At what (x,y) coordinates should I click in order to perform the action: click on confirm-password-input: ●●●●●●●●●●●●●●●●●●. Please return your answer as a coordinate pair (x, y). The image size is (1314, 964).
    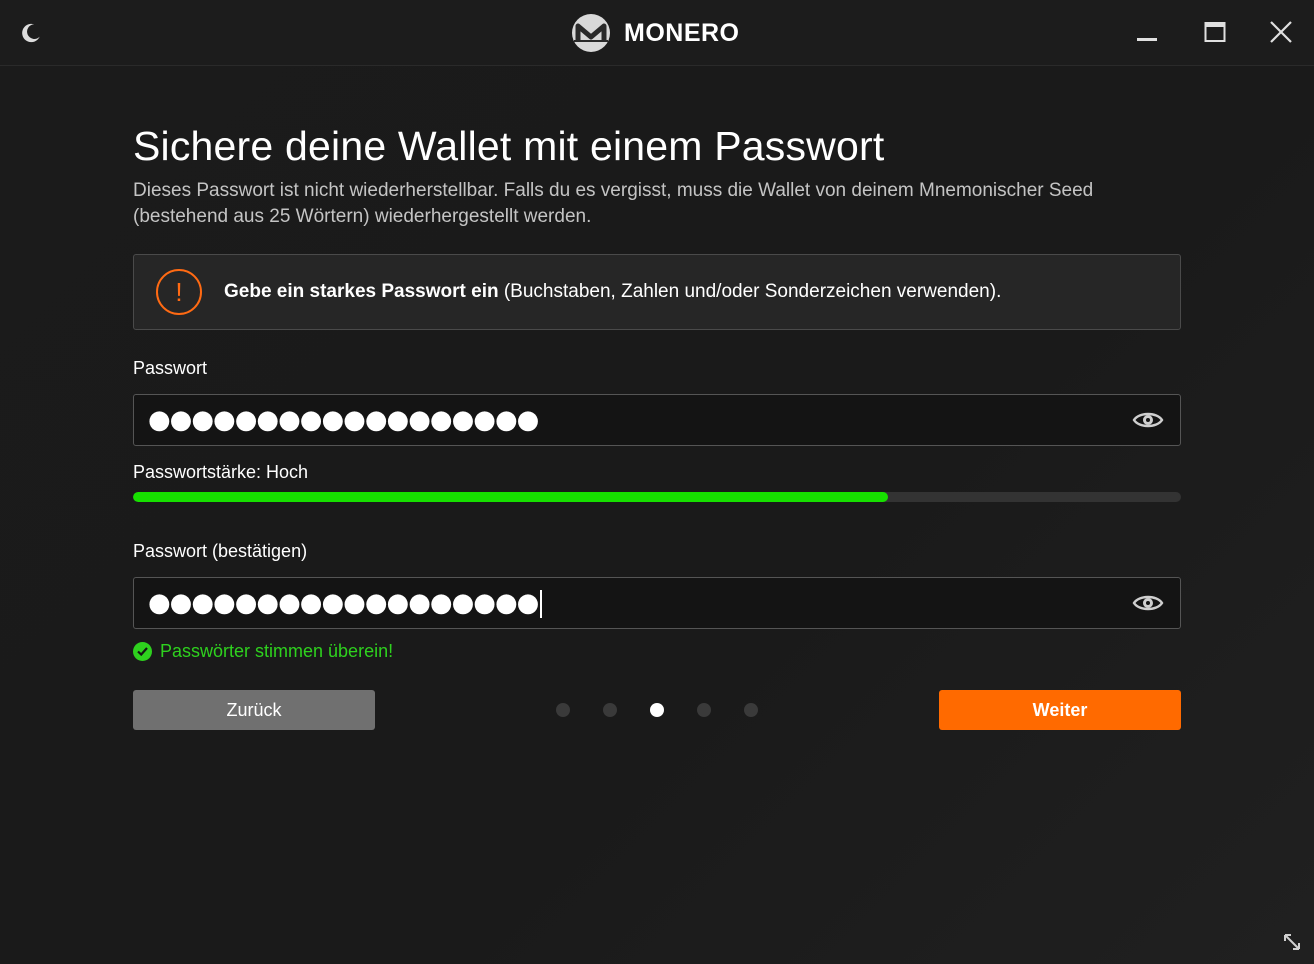
    Looking at the image, I should click on (657, 603).